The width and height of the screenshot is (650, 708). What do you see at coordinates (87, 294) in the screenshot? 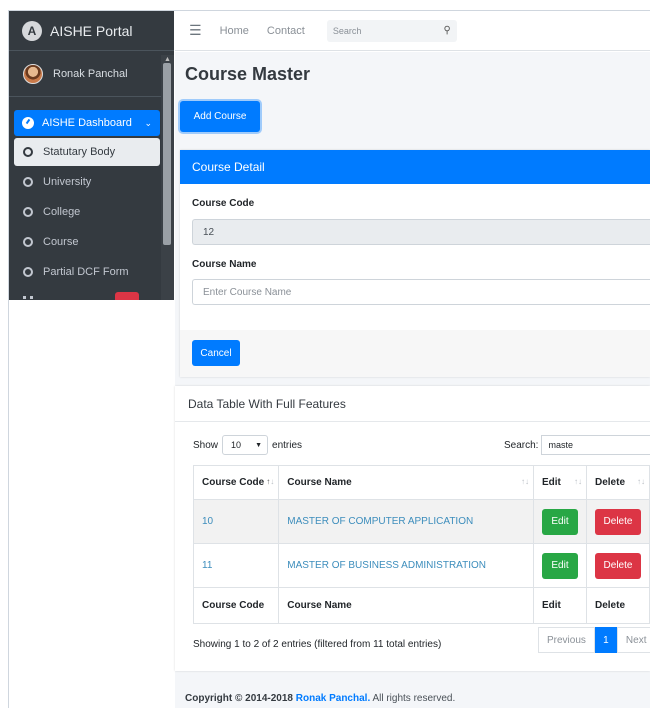
I see `sidebar-item-clipped` at bounding box center [87, 294].